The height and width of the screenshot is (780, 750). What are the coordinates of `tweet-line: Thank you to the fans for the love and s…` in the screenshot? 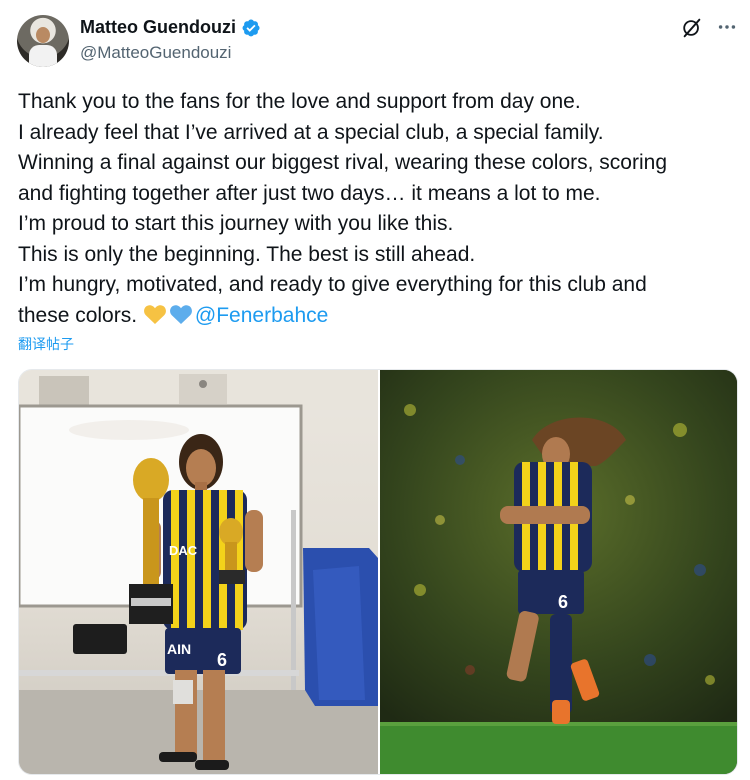 It's located at (299, 101).